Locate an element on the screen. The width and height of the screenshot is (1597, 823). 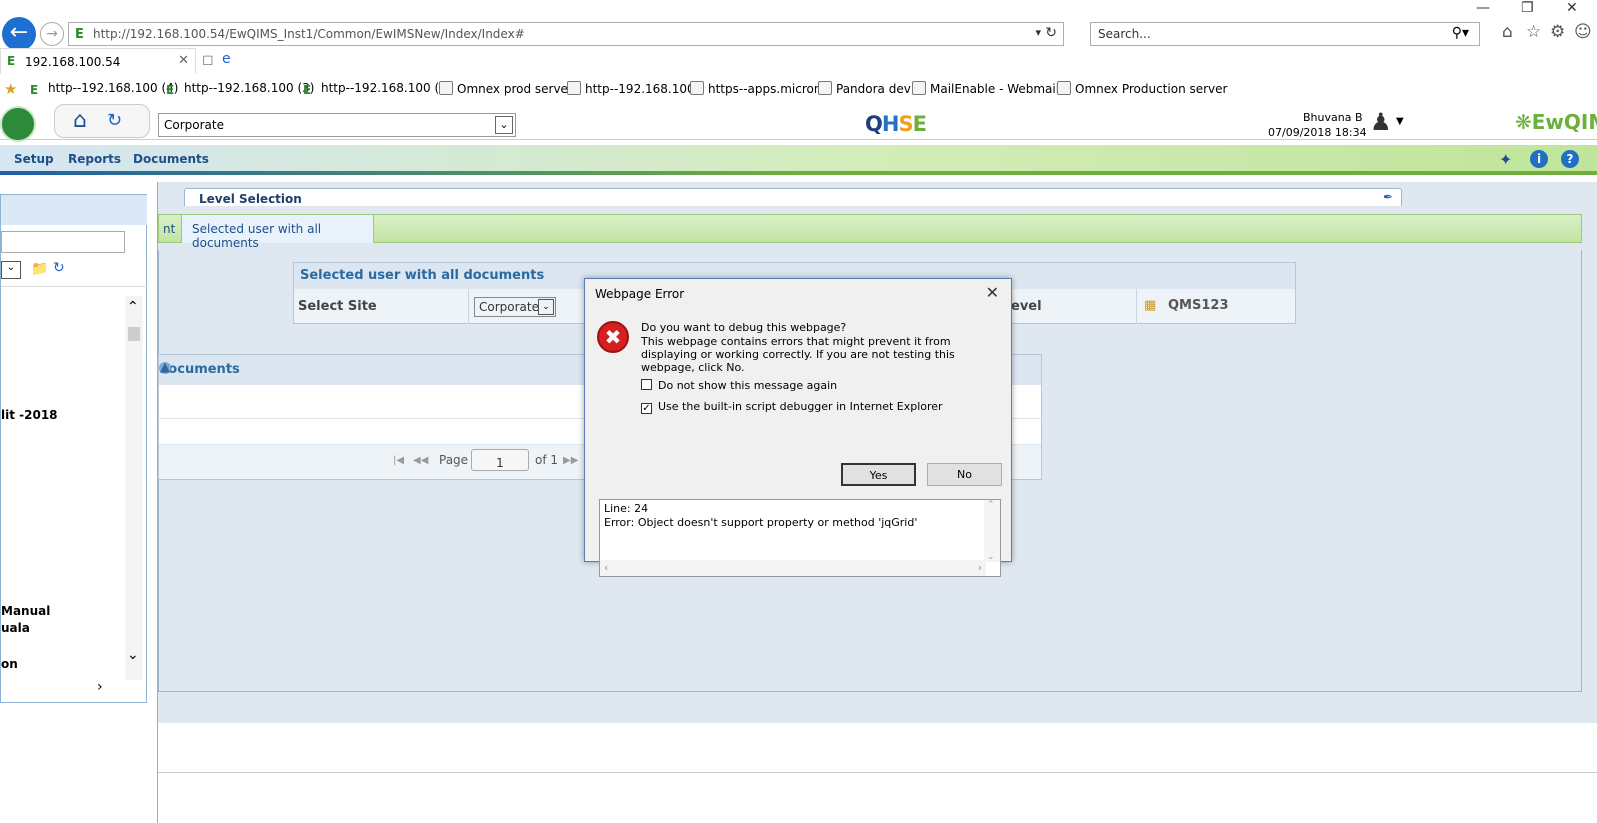
search-icon: ⚲▾ is located at coordinates (1460, 33).